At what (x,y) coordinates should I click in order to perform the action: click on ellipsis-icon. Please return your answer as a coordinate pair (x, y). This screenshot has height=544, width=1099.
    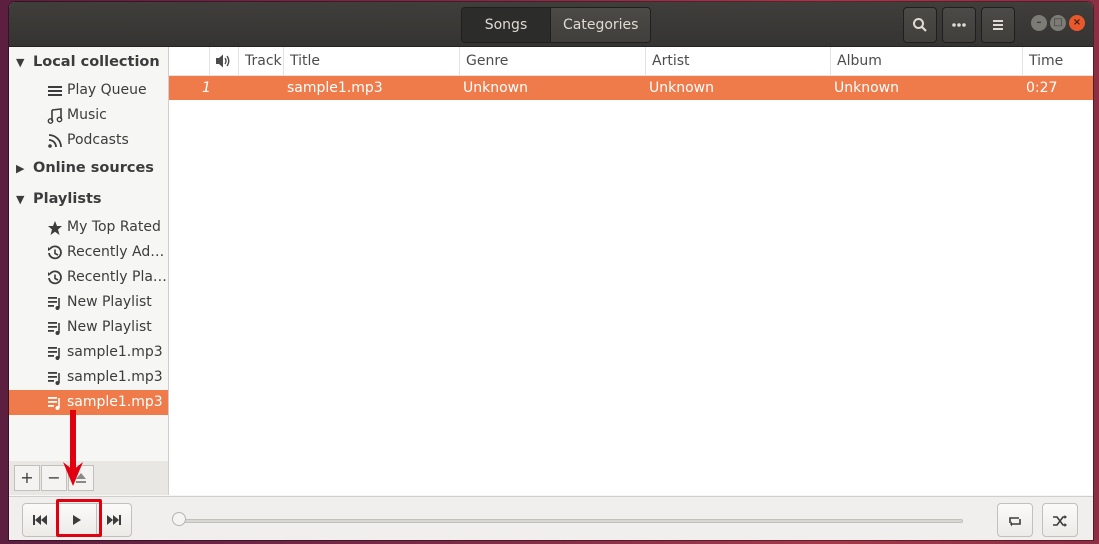
    Looking at the image, I should click on (959, 25).